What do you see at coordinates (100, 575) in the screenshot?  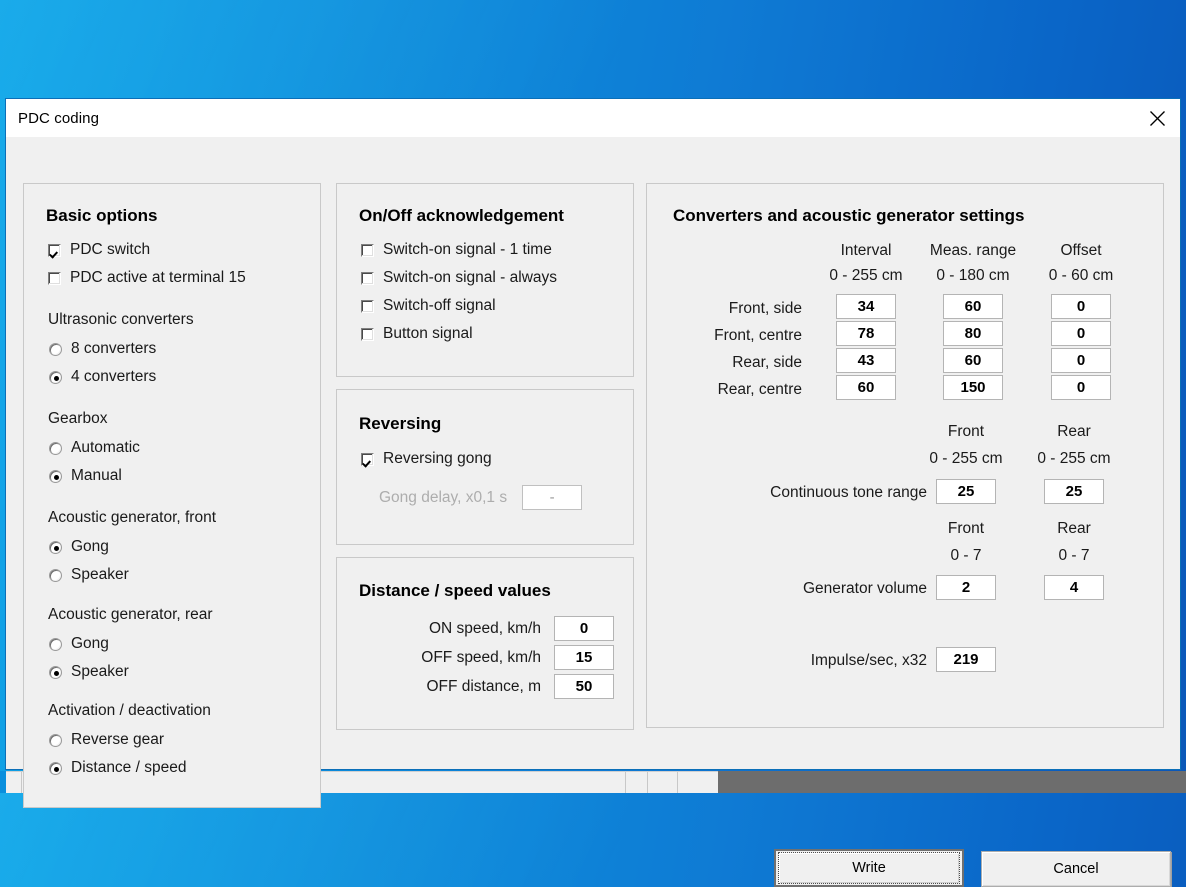 I see `radio-label: Speaker` at bounding box center [100, 575].